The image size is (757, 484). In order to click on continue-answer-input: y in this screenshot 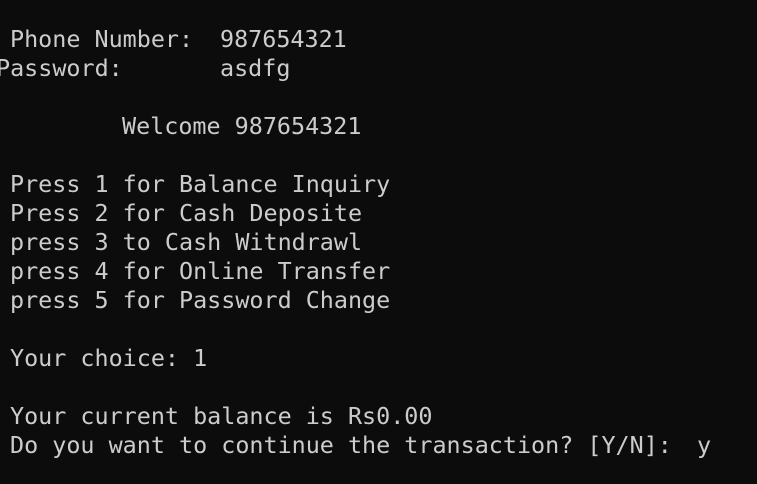, I will do `click(704, 445)`.